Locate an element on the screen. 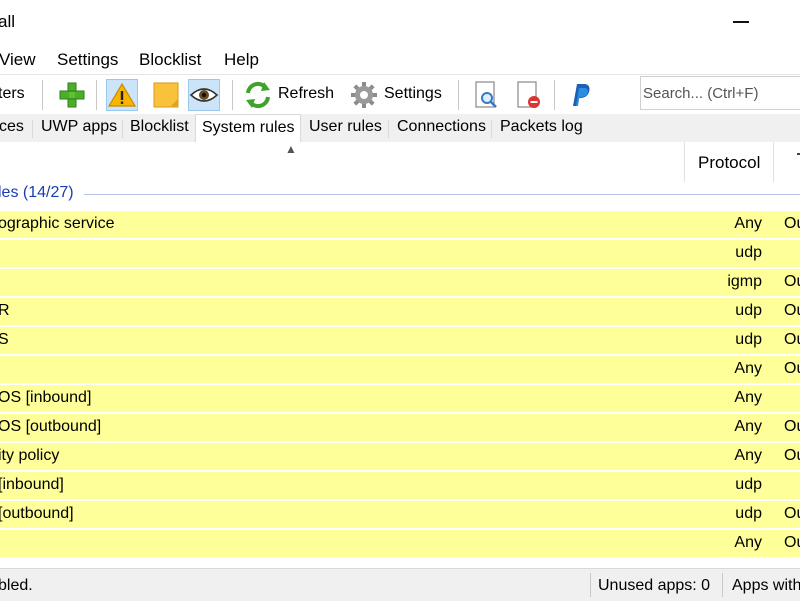  note-icon is located at coordinates (166, 95).